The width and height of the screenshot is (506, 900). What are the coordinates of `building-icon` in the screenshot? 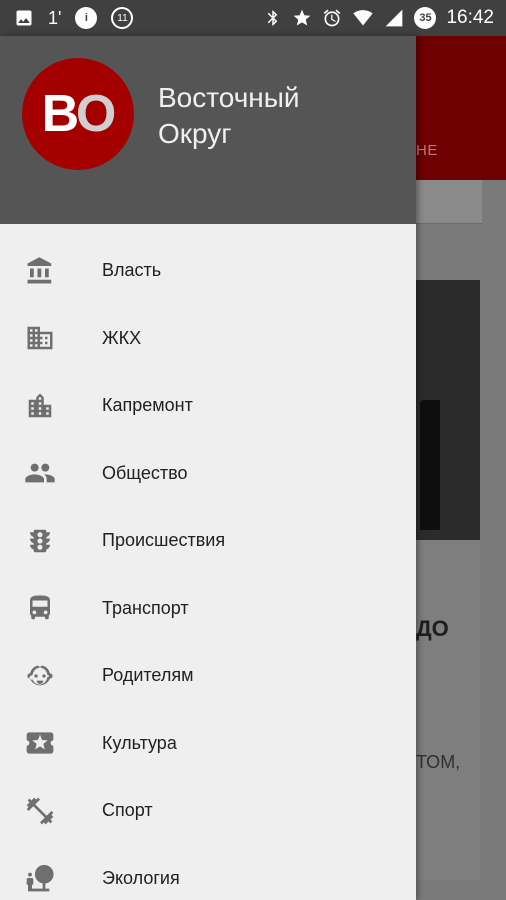 It's located at (40, 338).